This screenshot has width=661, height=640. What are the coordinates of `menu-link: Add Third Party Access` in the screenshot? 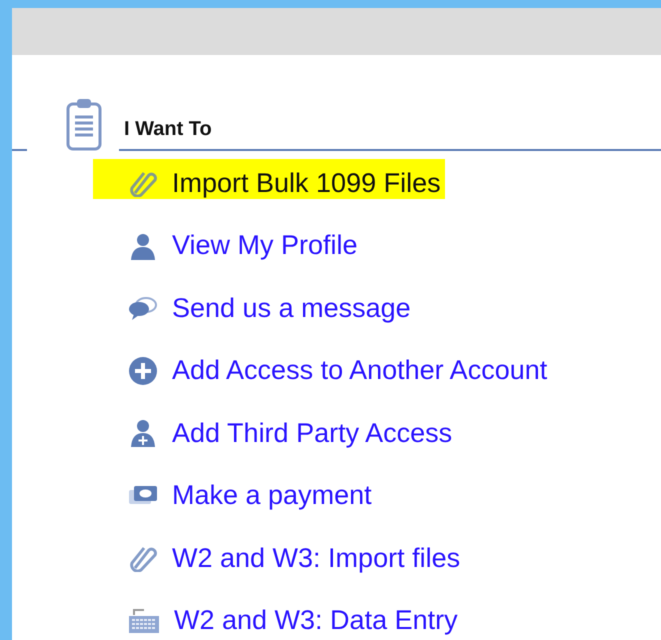 It's located at (274, 429).